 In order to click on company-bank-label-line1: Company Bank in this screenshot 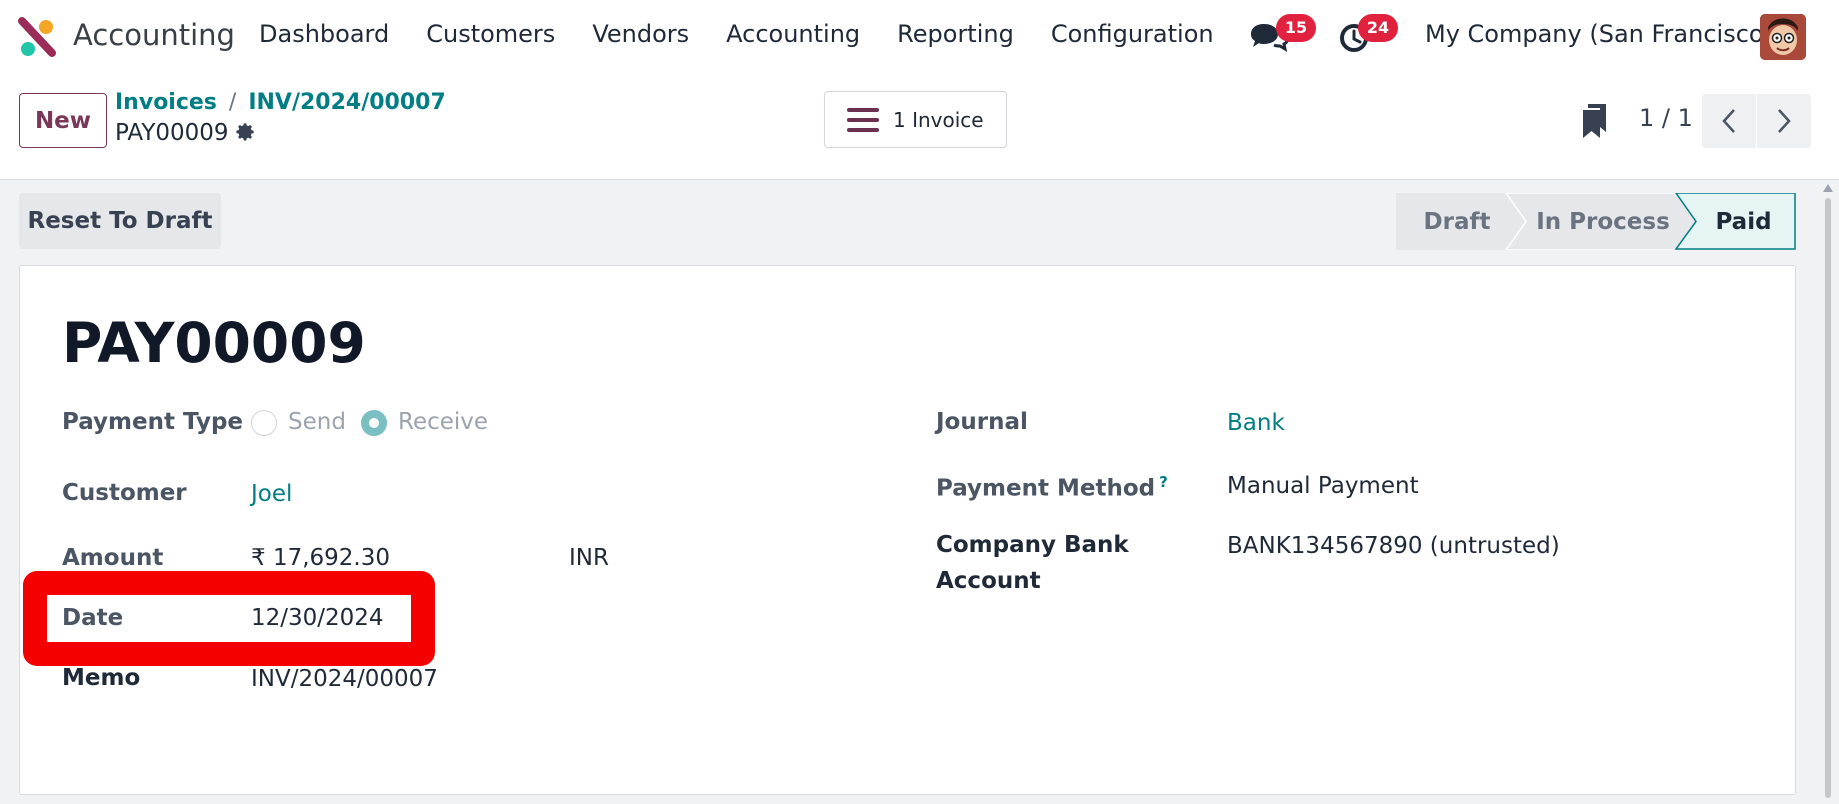, I will do `click(1032, 545)`.